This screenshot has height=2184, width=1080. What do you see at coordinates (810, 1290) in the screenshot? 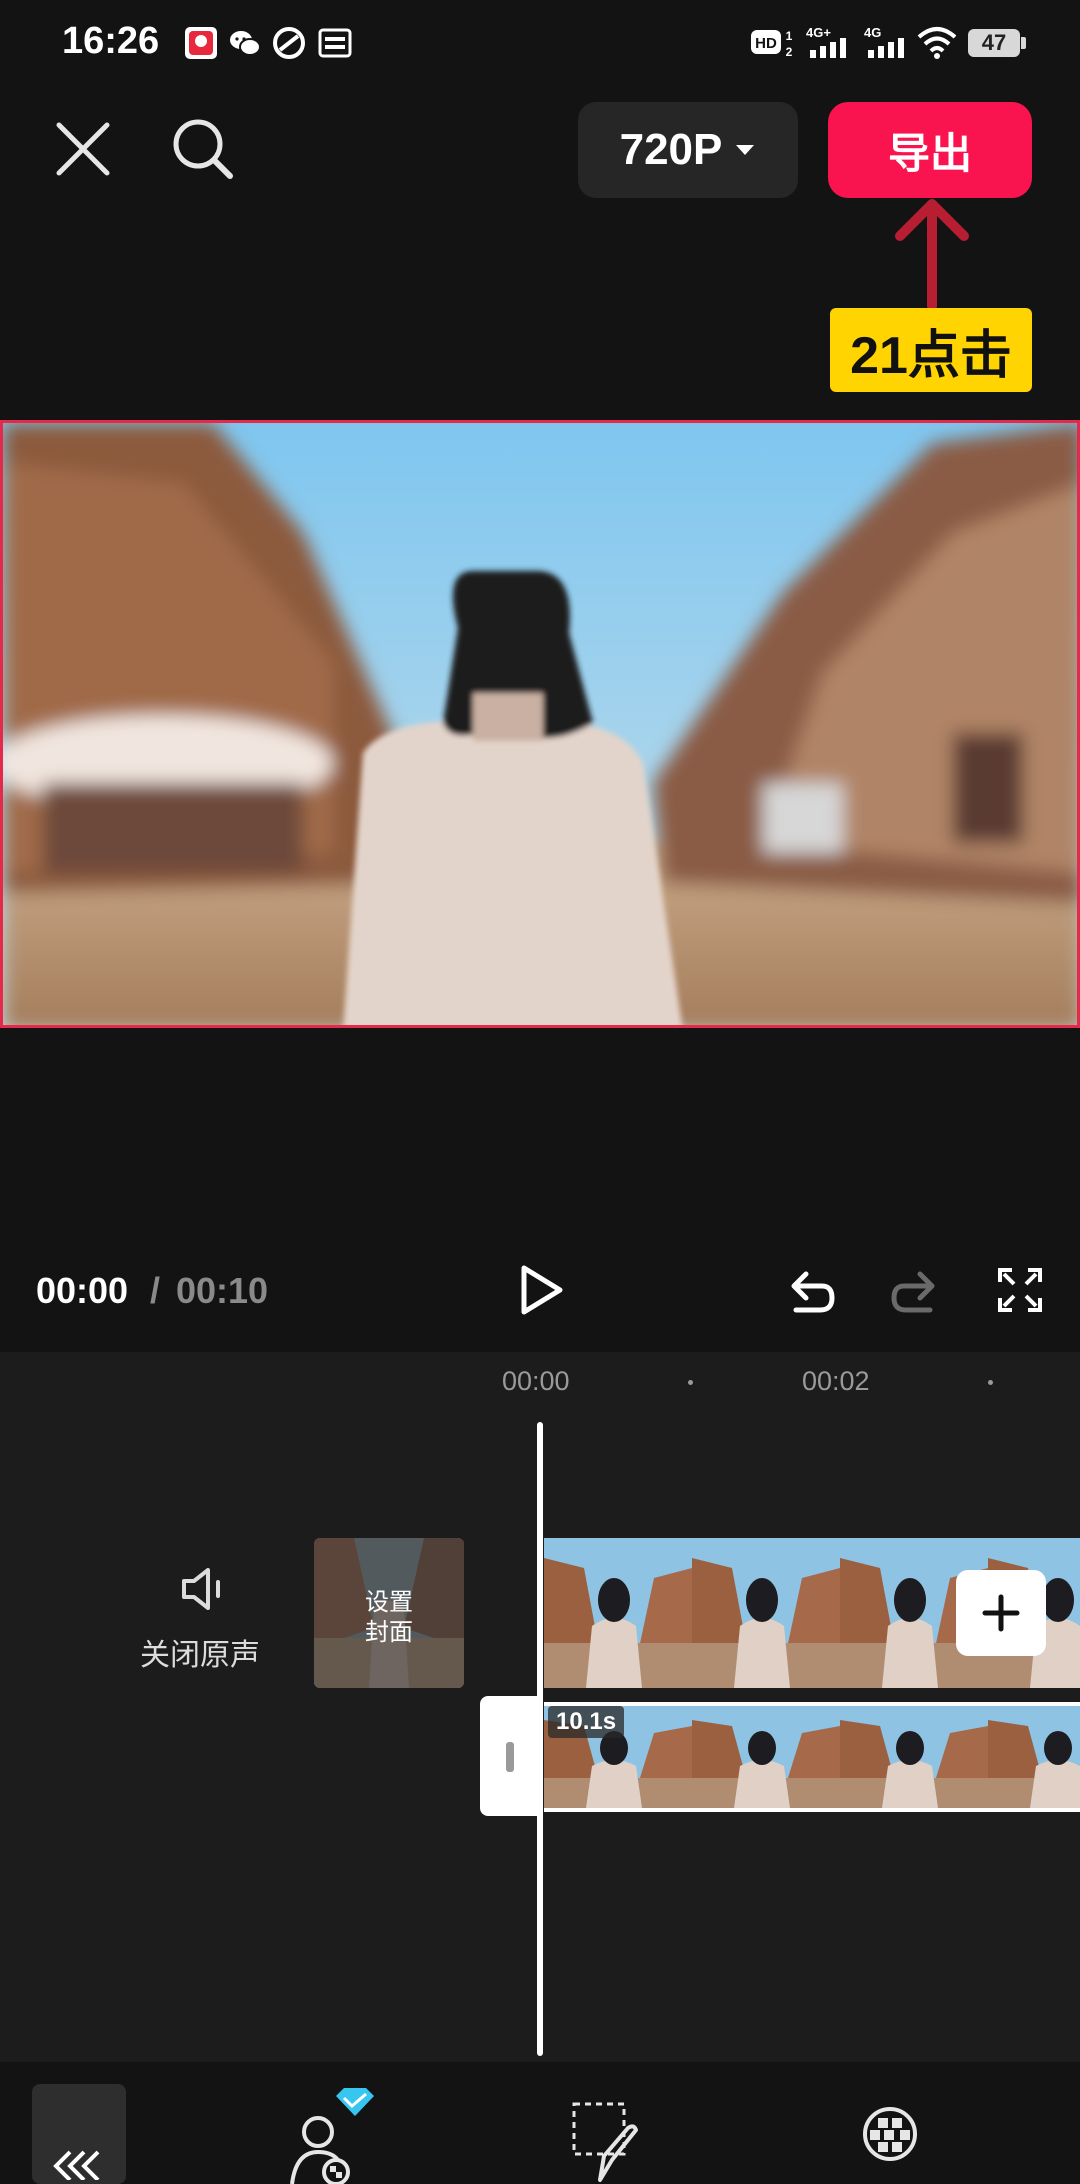
I see `undo-icon` at bounding box center [810, 1290].